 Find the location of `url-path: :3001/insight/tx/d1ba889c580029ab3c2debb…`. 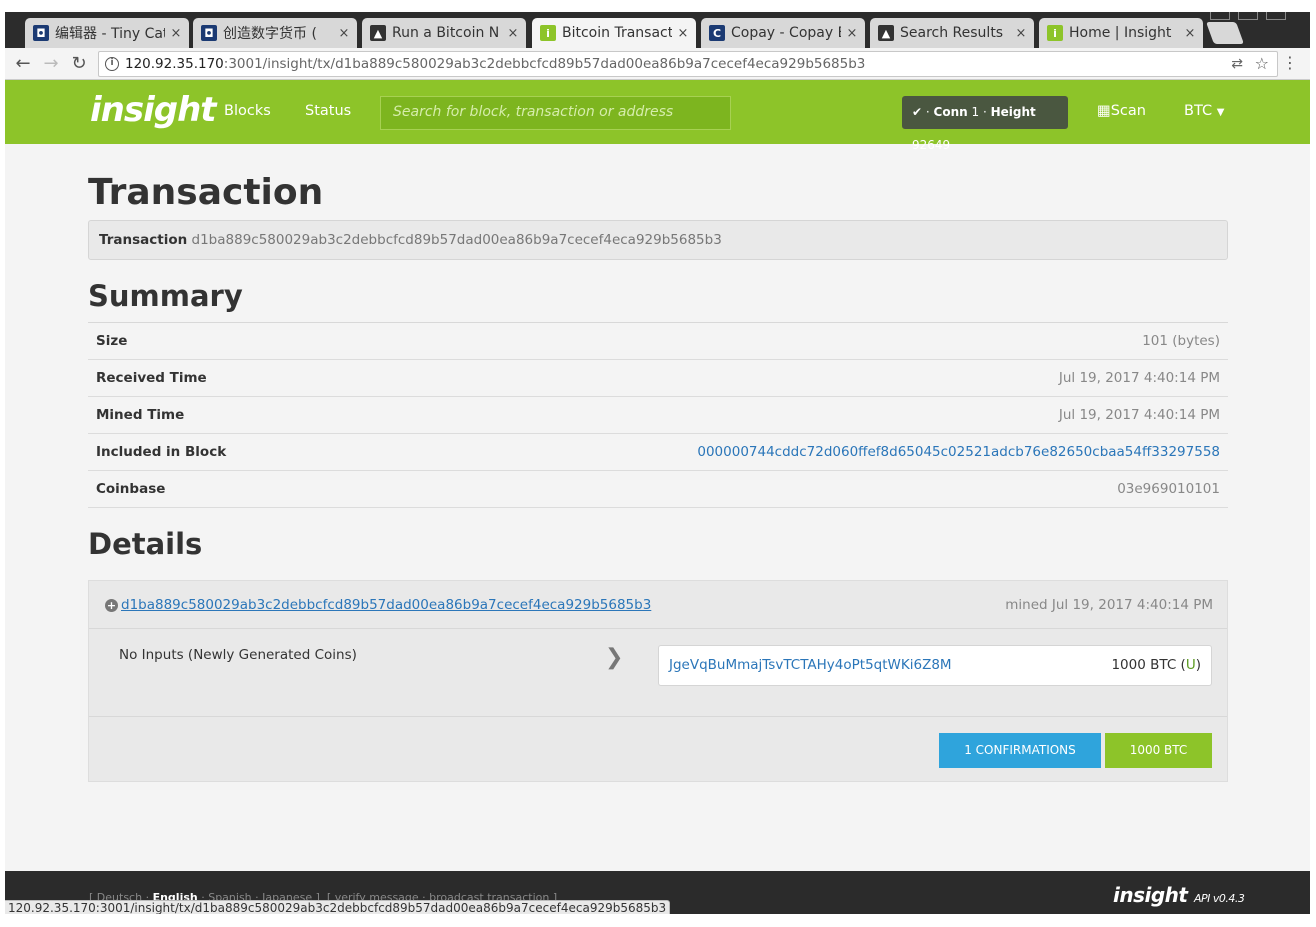

url-path: :3001/insight/tx/d1ba889c580029ab3c2debb… is located at coordinates (544, 64).